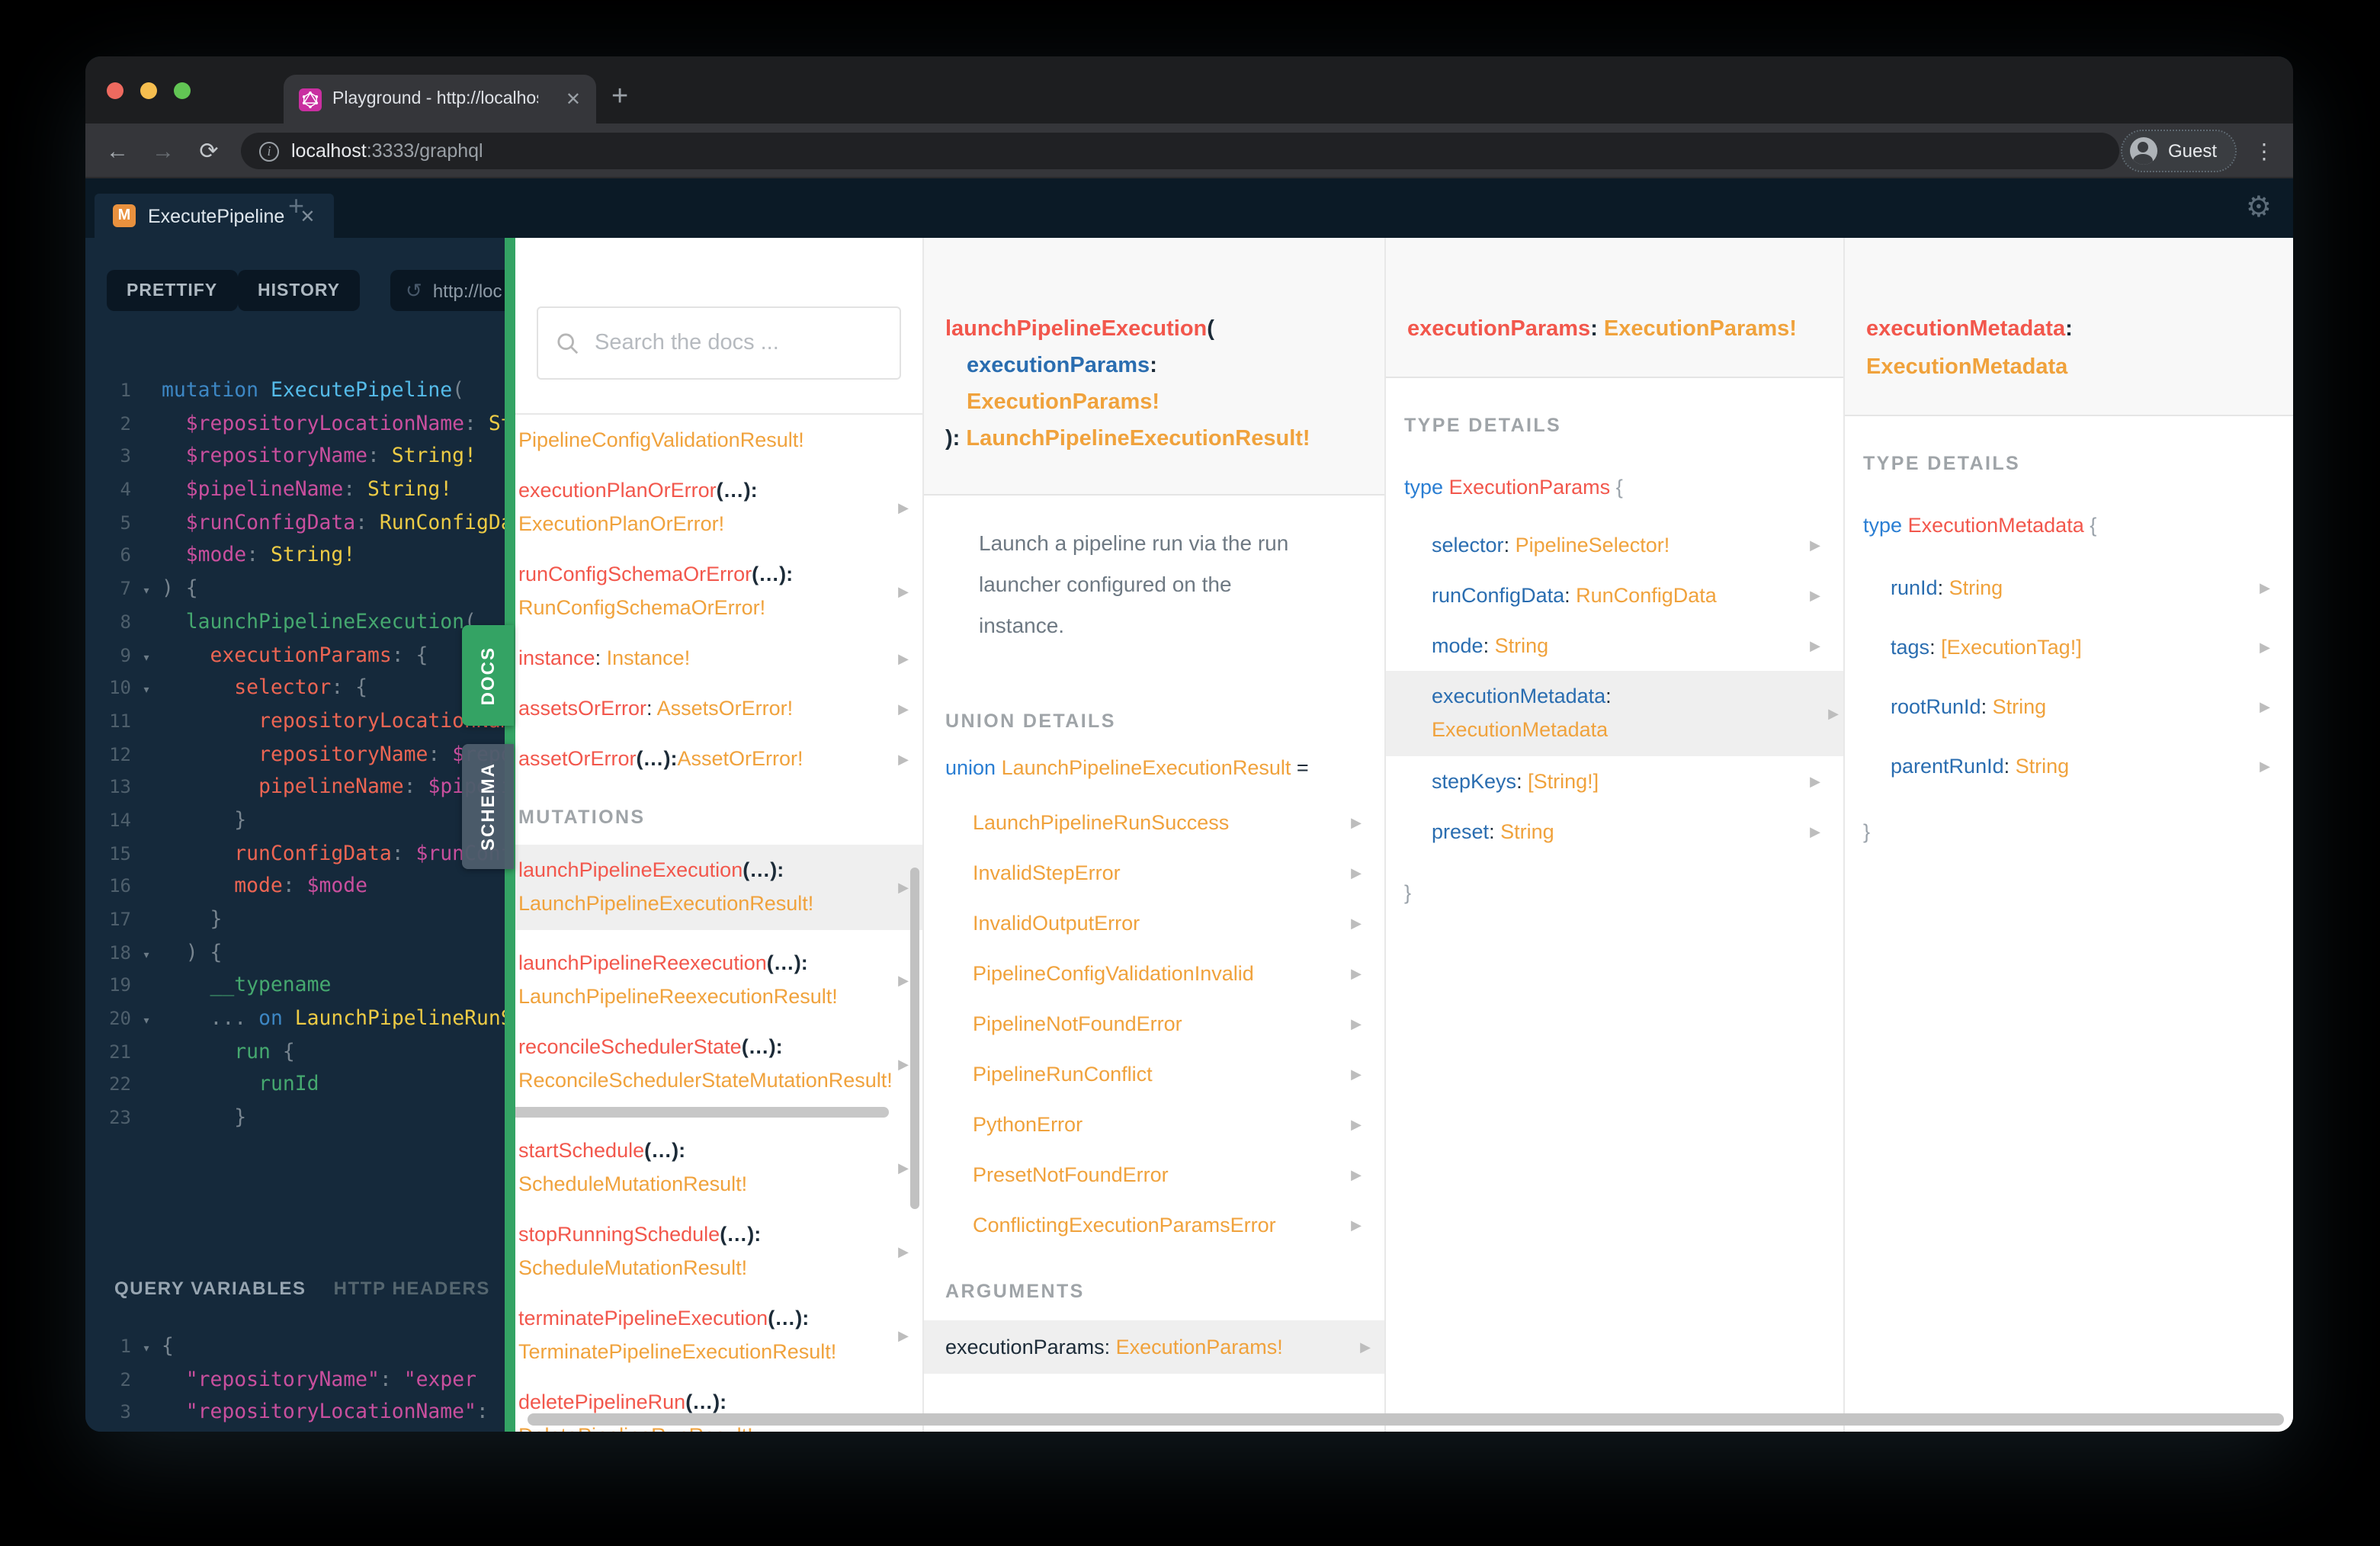  I want to click on pane1-horizontal-scrollbar, so click(702, 1112).